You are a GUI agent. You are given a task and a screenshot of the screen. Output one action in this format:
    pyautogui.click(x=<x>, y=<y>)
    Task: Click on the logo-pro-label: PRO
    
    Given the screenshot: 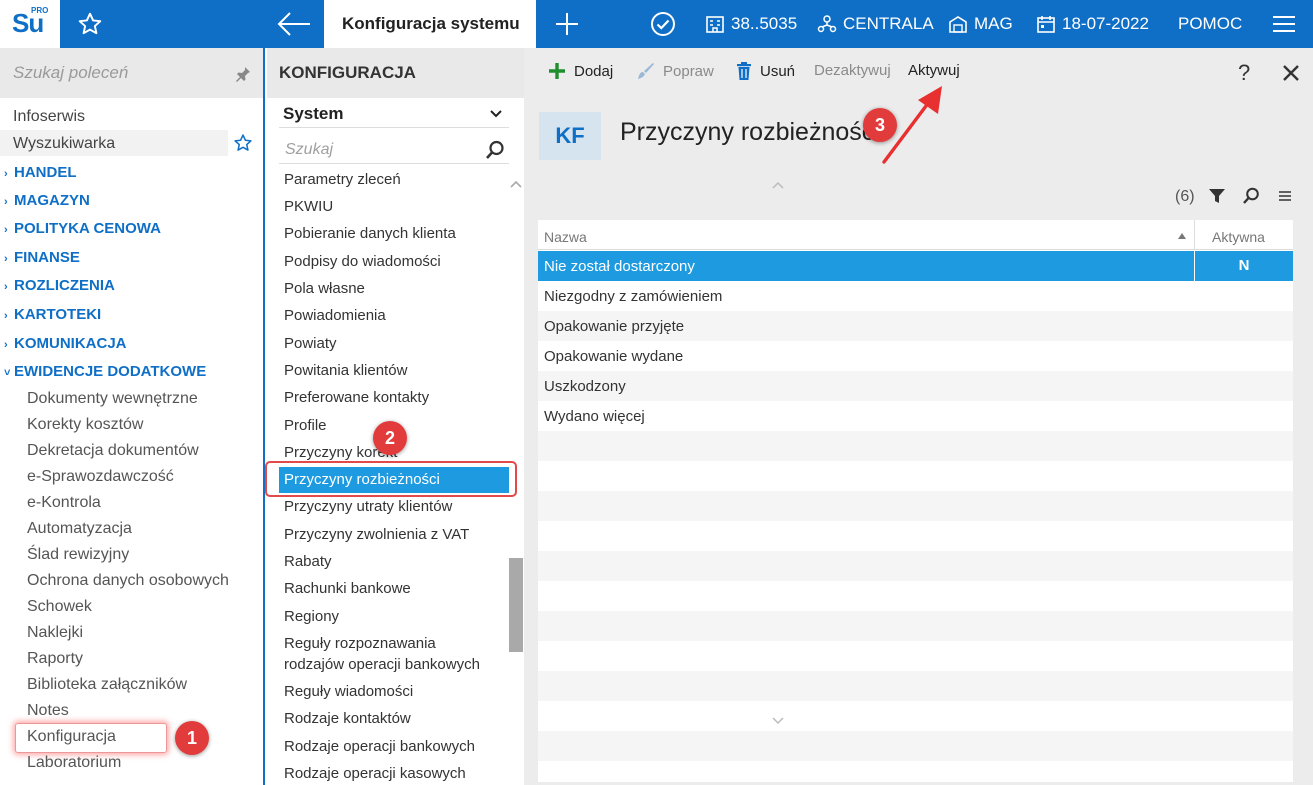 What is the action you would take?
    pyautogui.click(x=40, y=10)
    